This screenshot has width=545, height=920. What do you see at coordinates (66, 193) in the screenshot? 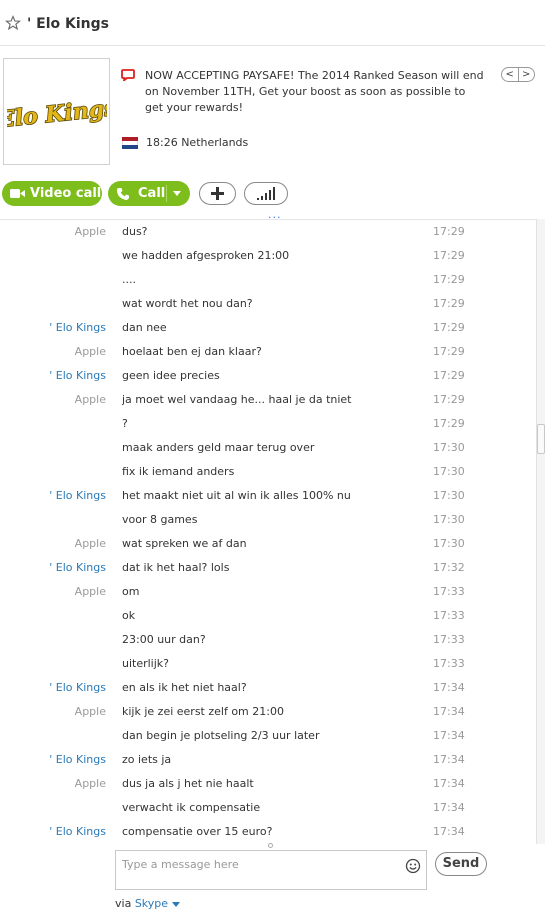
I see `video-call-label: Video call` at bounding box center [66, 193].